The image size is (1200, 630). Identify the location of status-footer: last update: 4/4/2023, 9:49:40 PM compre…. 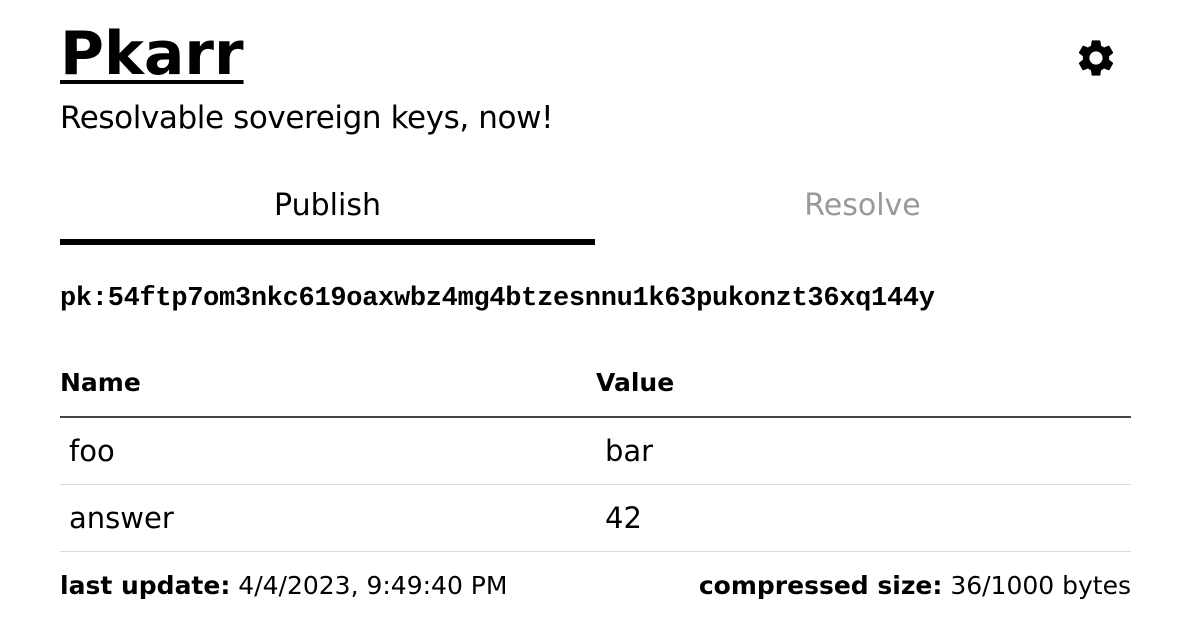
(595, 586).